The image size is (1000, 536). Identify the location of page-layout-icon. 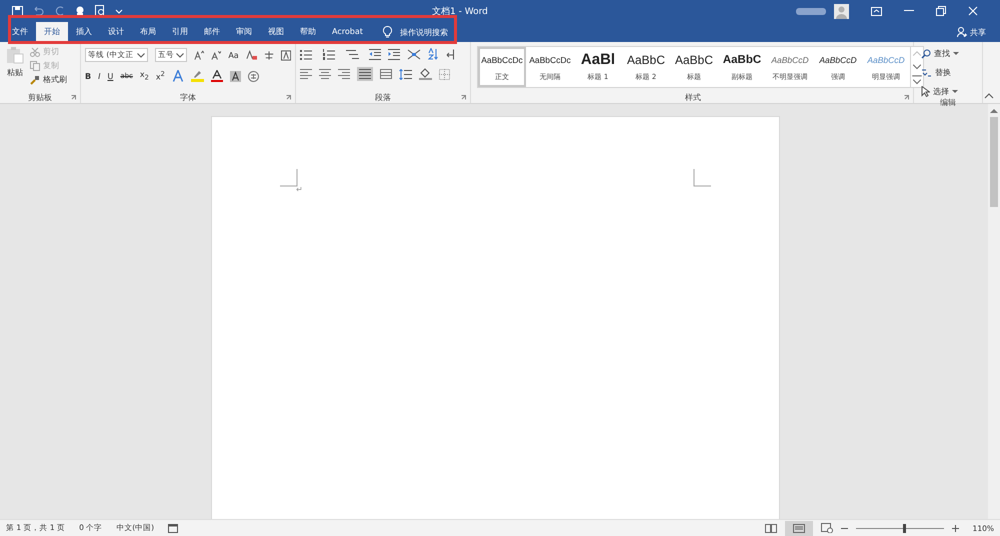
(798, 528).